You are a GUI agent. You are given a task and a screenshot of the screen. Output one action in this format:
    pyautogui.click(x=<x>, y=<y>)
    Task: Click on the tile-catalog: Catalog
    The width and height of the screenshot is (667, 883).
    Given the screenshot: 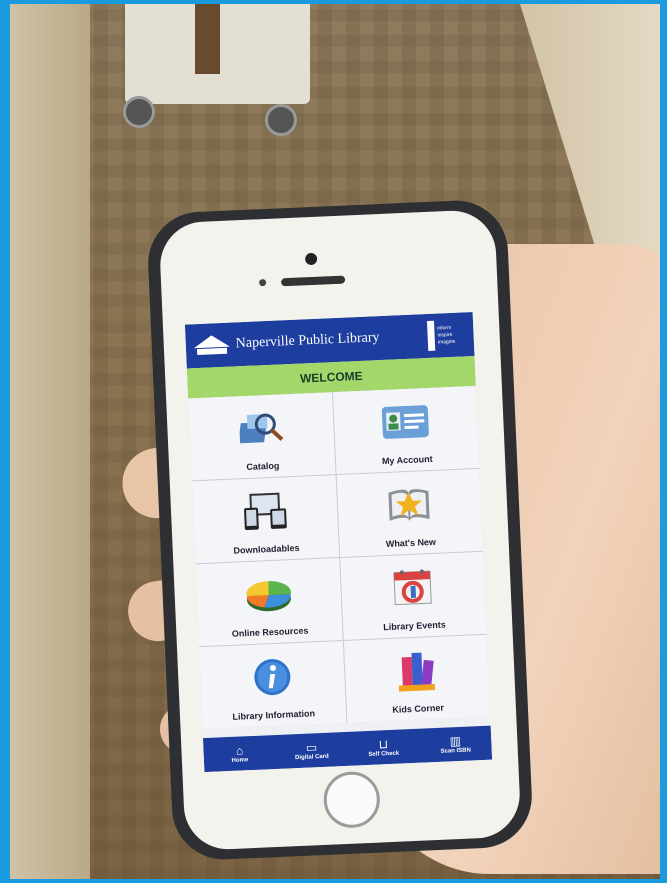 What is the action you would take?
    pyautogui.click(x=262, y=436)
    